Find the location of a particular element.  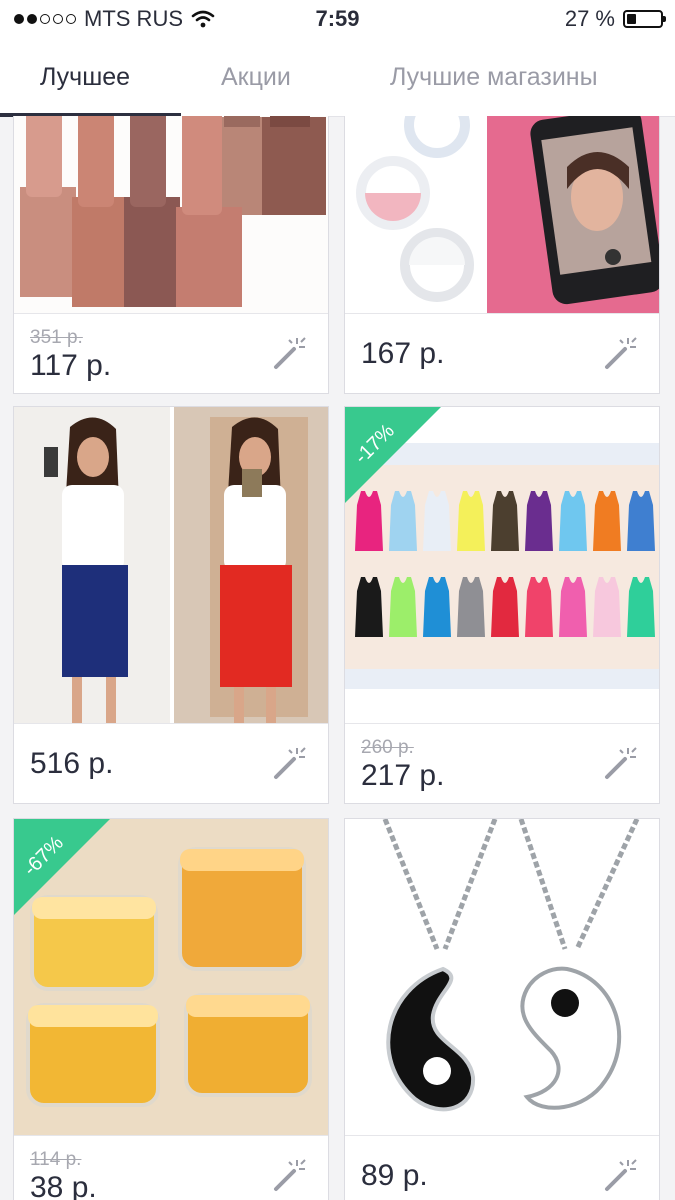

battery-group: 27 % is located at coordinates (615, 19).